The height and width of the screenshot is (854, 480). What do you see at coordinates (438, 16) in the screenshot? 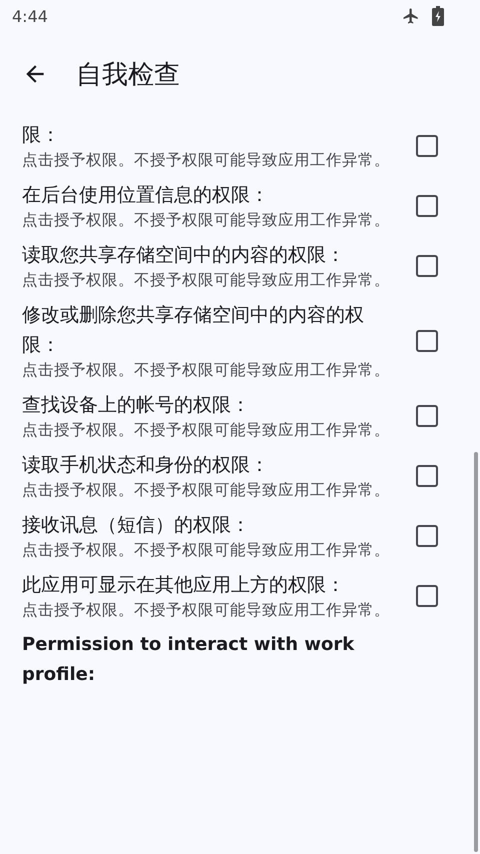
I see `battery-icon` at bounding box center [438, 16].